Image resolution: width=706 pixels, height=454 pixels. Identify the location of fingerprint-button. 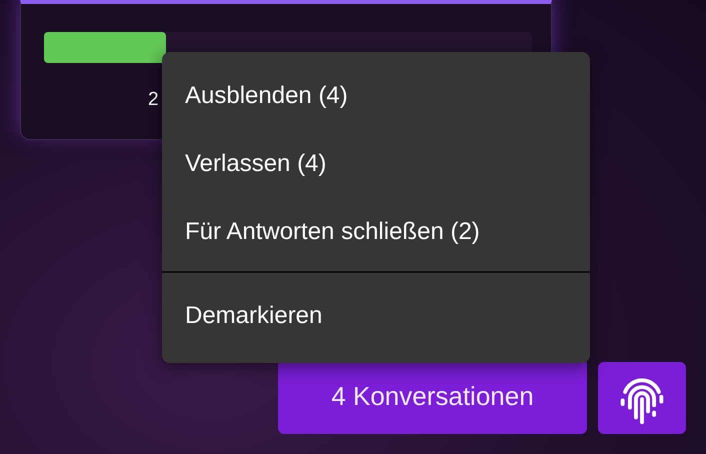
(642, 398).